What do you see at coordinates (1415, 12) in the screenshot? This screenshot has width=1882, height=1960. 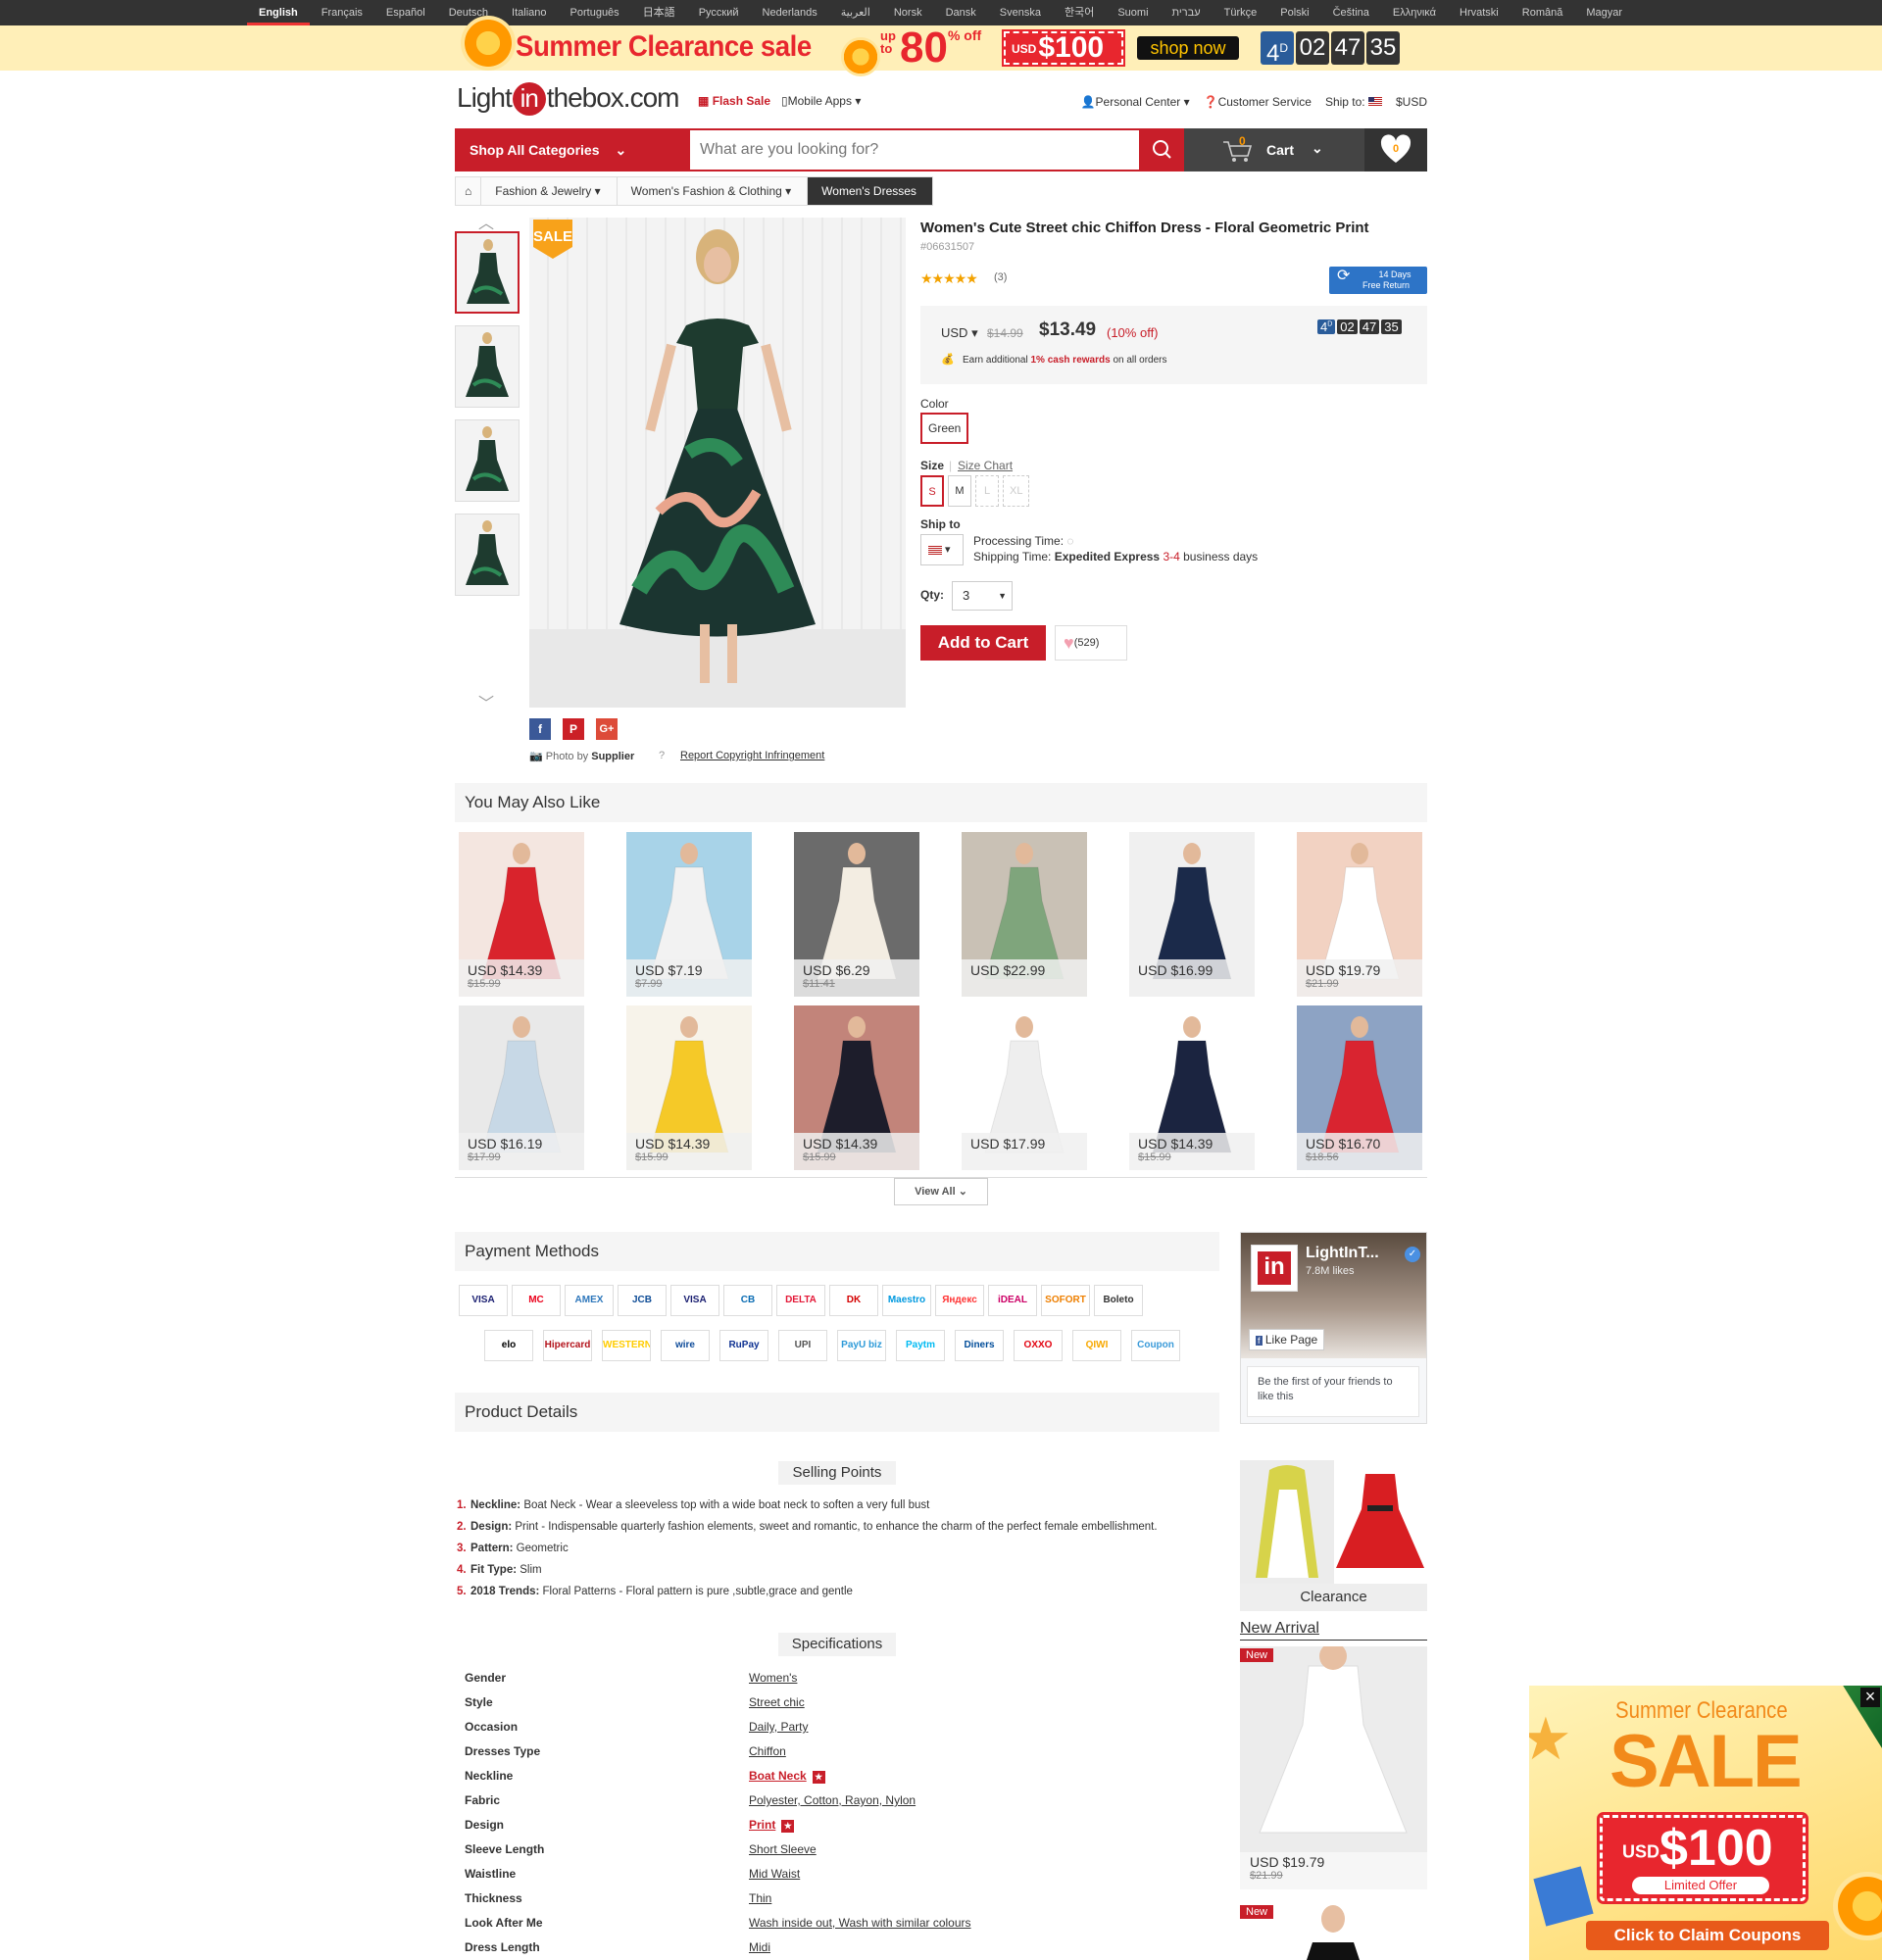 I see `language-option: Ελληνικά` at bounding box center [1415, 12].